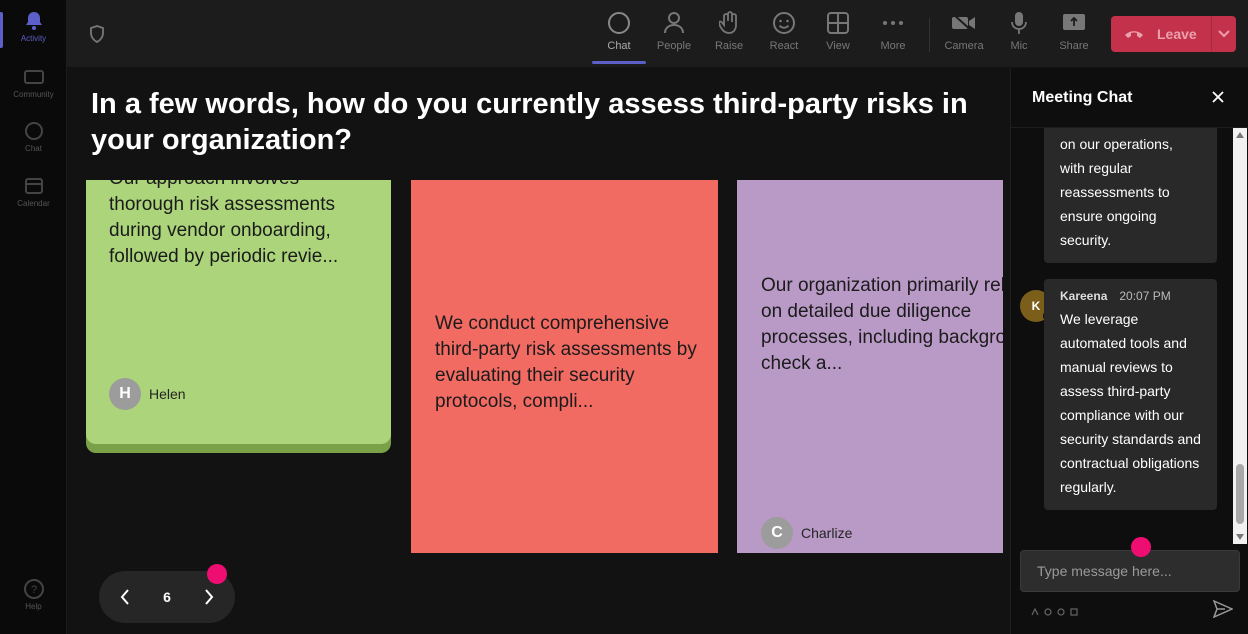 This screenshot has height=634, width=1248. I want to click on raise-label: Raise, so click(729, 46).